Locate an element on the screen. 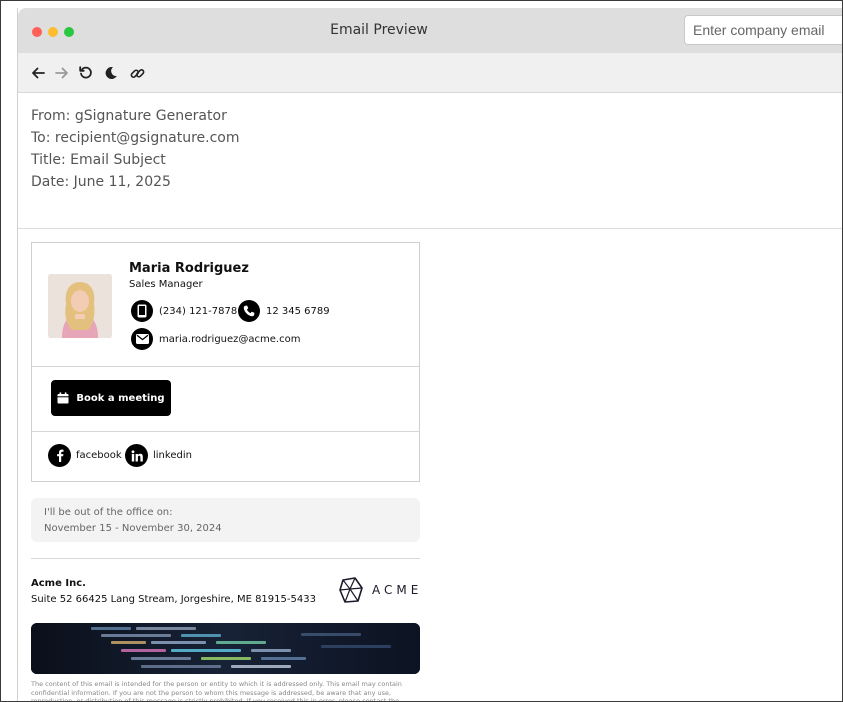 The width and height of the screenshot is (843, 702). profile-photo is located at coordinates (80, 306).